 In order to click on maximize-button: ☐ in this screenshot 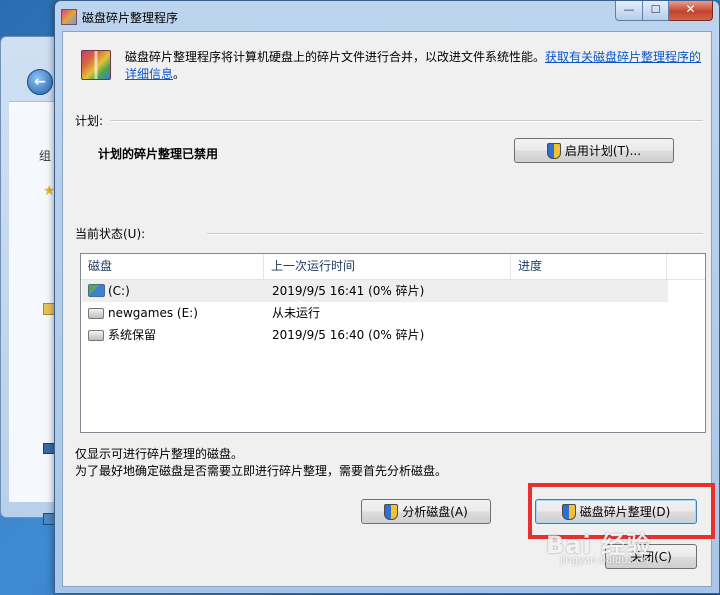, I will do `click(656, 11)`.